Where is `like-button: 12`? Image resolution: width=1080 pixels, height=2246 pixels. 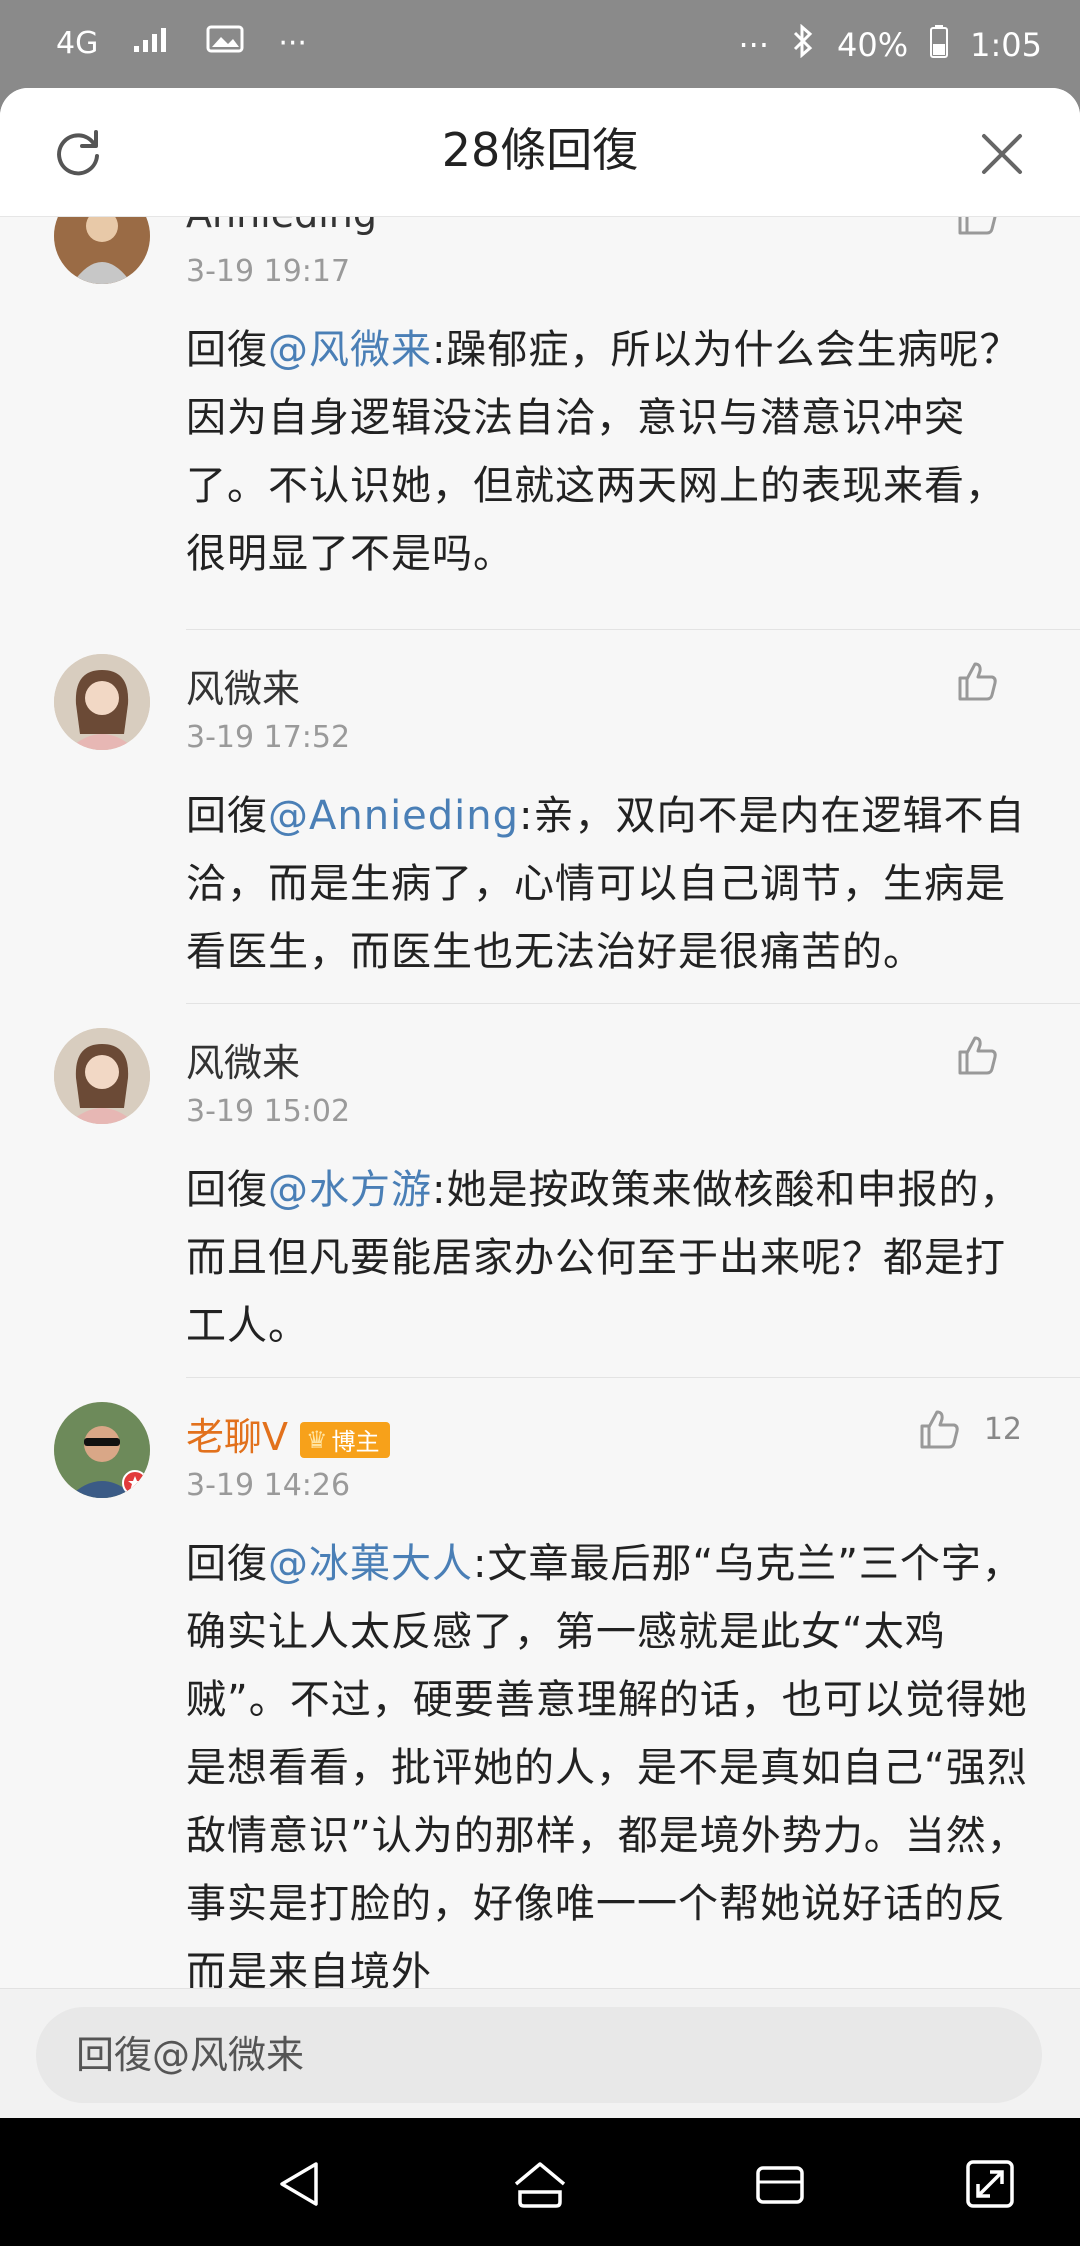
like-button: 12 is located at coordinates (969, 1429).